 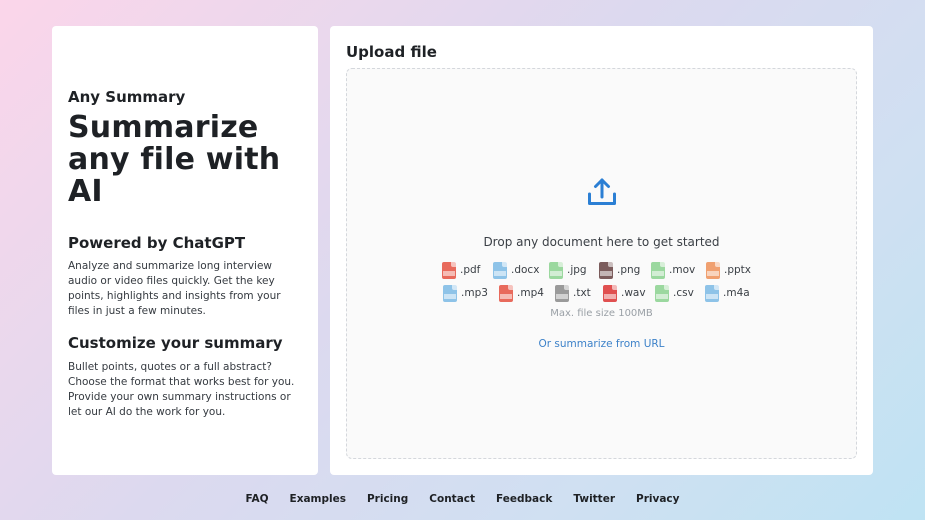 What do you see at coordinates (521, 293) in the screenshot?
I see `file-type-mp4: .mp4` at bounding box center [521, 293].